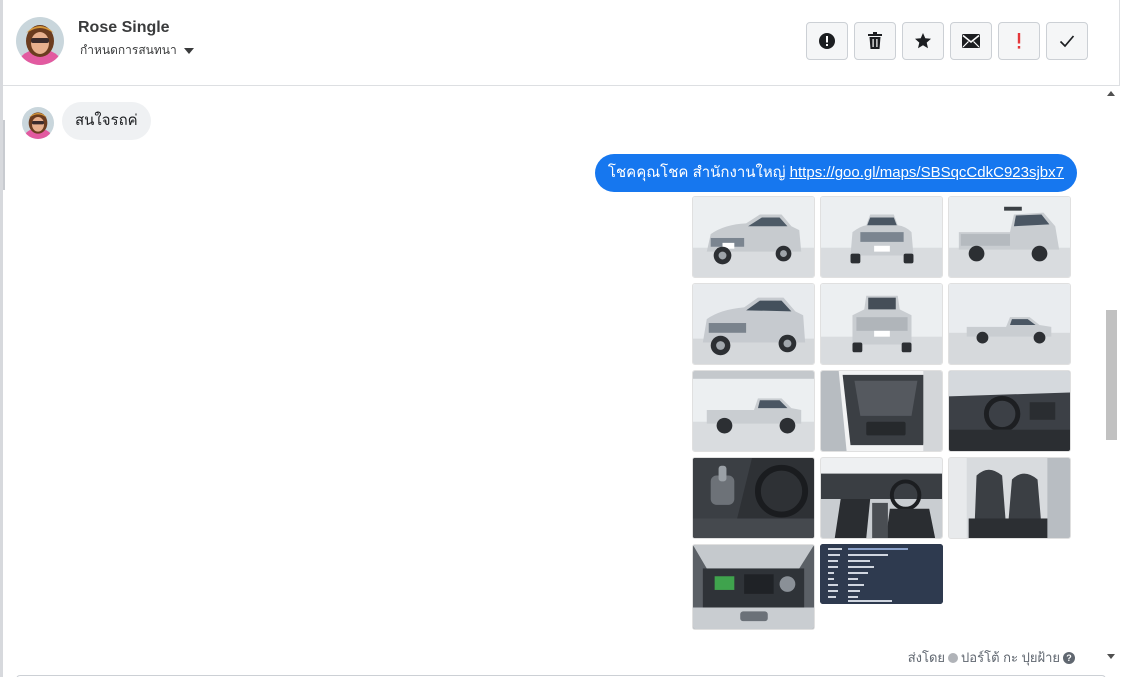  Describe the element at coordinates (128, 50) in the screenshot. I see `conversation-settings-label: กำหนดการสนทนา` at that location.